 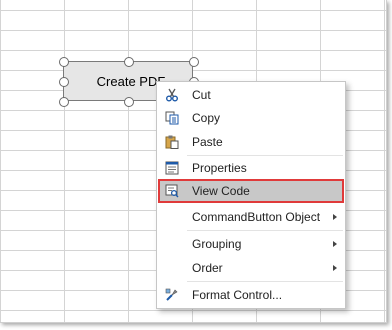 What do you see at coordinates (251, 142) in the screenshot?
I see `menu-item-paste: Paste` at bounding box center [251, 142].